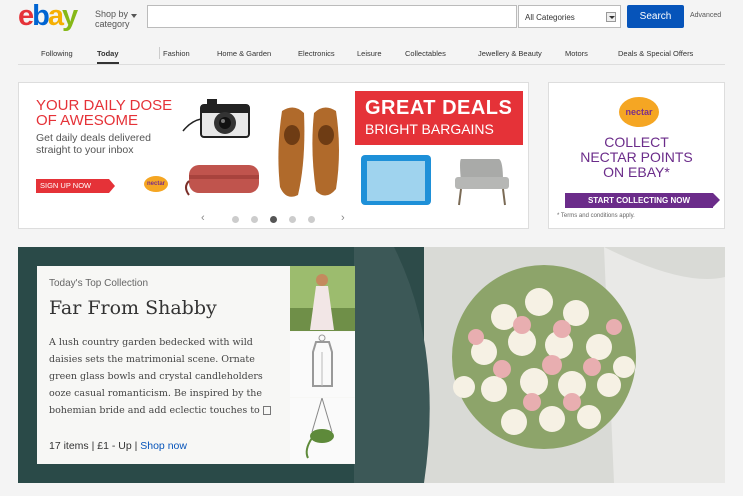 The height and width of the screenshot is (496, 743). I want to click on nav-jewellery-beauty: Jewellery & Beauty, so click(510, 53).